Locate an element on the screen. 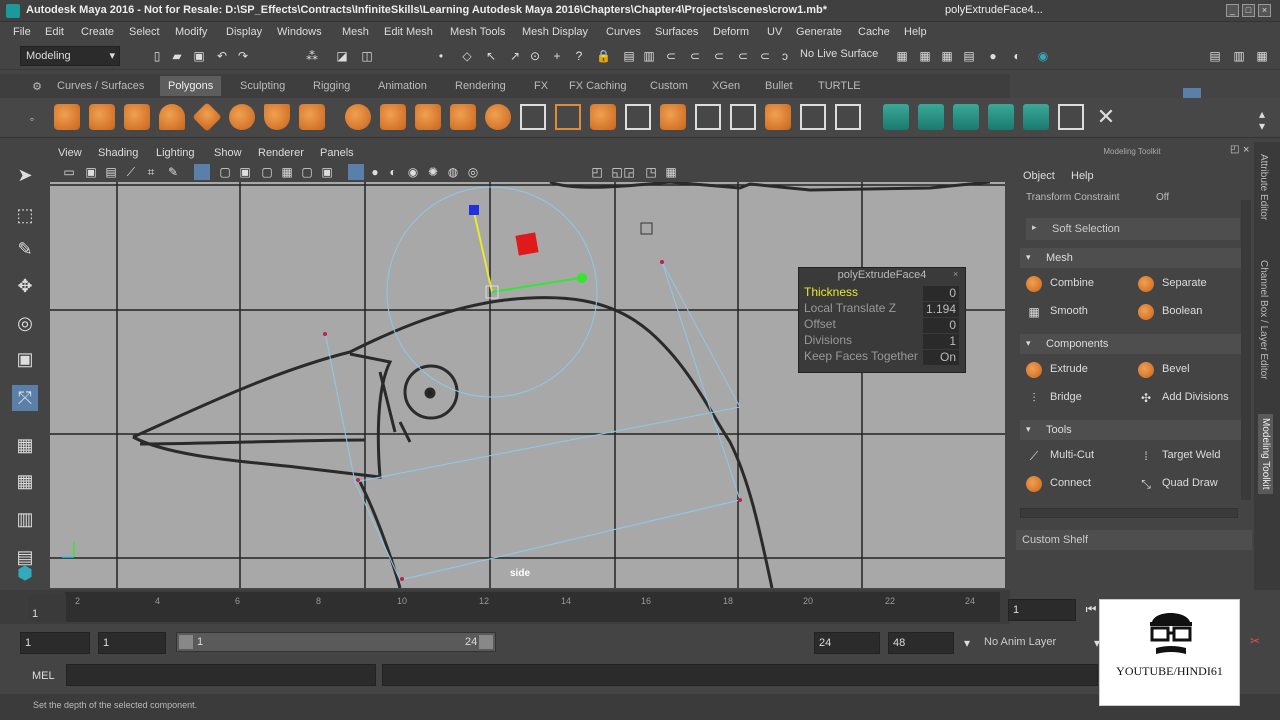  tab-sculpting: Sculpting is located at coordinates (262, 86).